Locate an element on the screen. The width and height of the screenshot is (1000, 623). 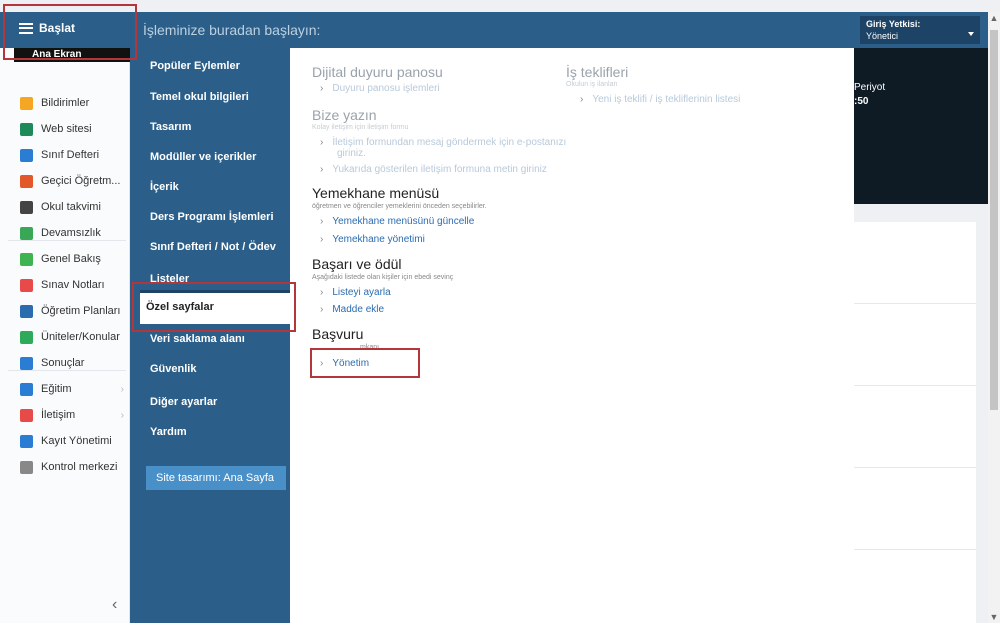
link-madde-ekle: › Madde ekle is located at coordinates (352, 309).